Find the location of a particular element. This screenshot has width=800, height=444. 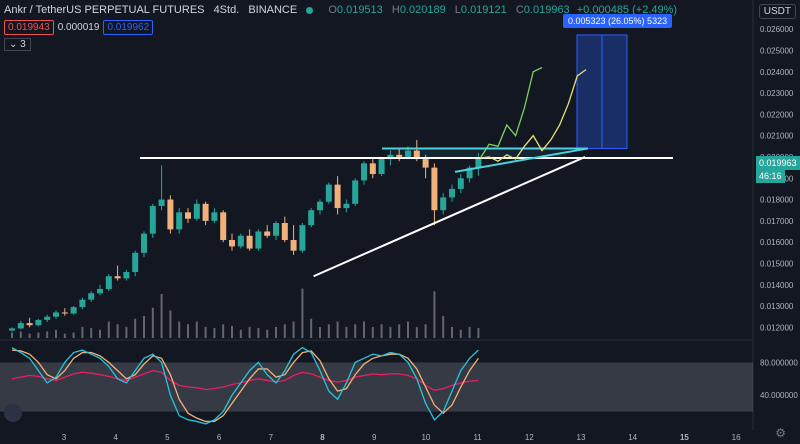

price-tick-label: 0.022000 is located at coordinates (777, 114).